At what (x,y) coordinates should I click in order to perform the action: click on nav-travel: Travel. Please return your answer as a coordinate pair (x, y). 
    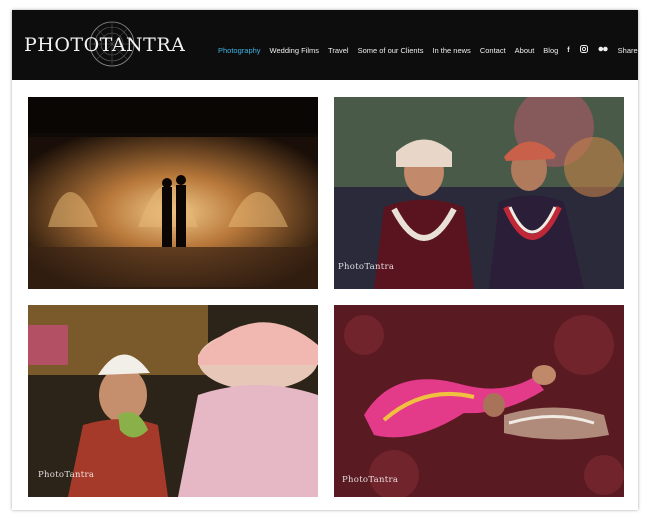
    Looking at the image, I should click on (338, 50).